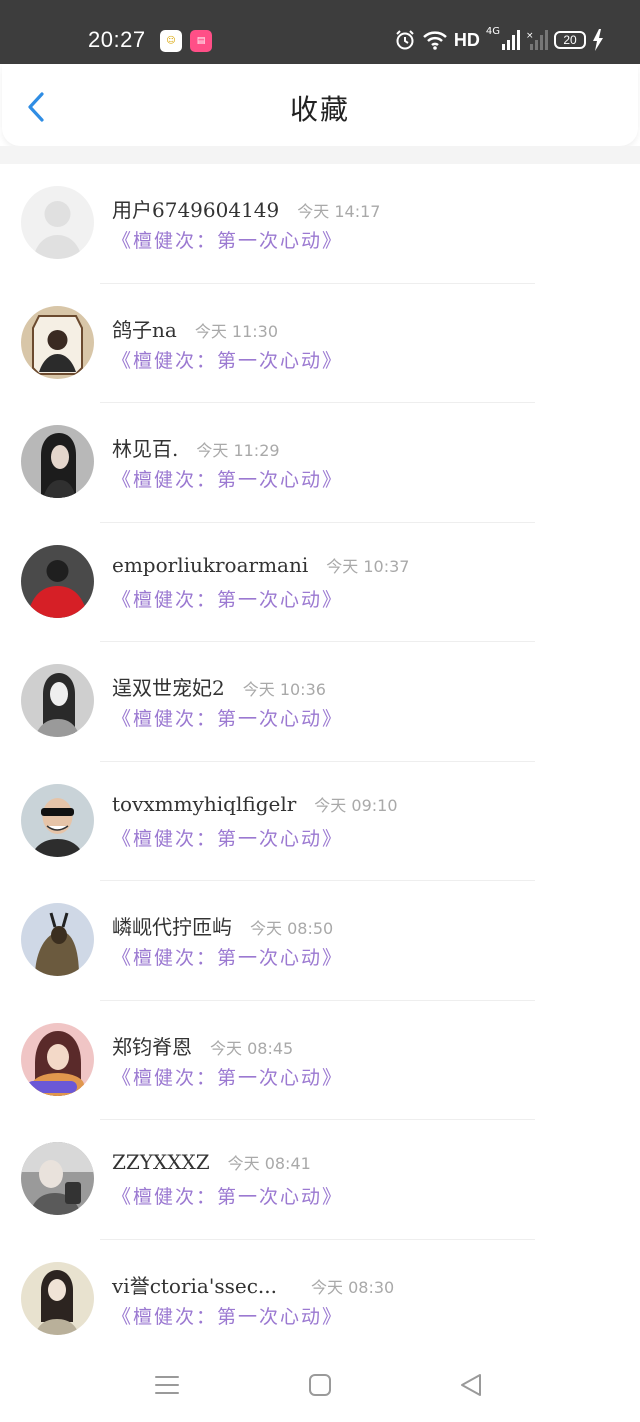 Image resolution: width=640 pixels, height=1422 pixels. What do you see at coordinates (145, 447) in the screenshot?
I see `user-name: 林见百.` at bounding box center [145, 447].